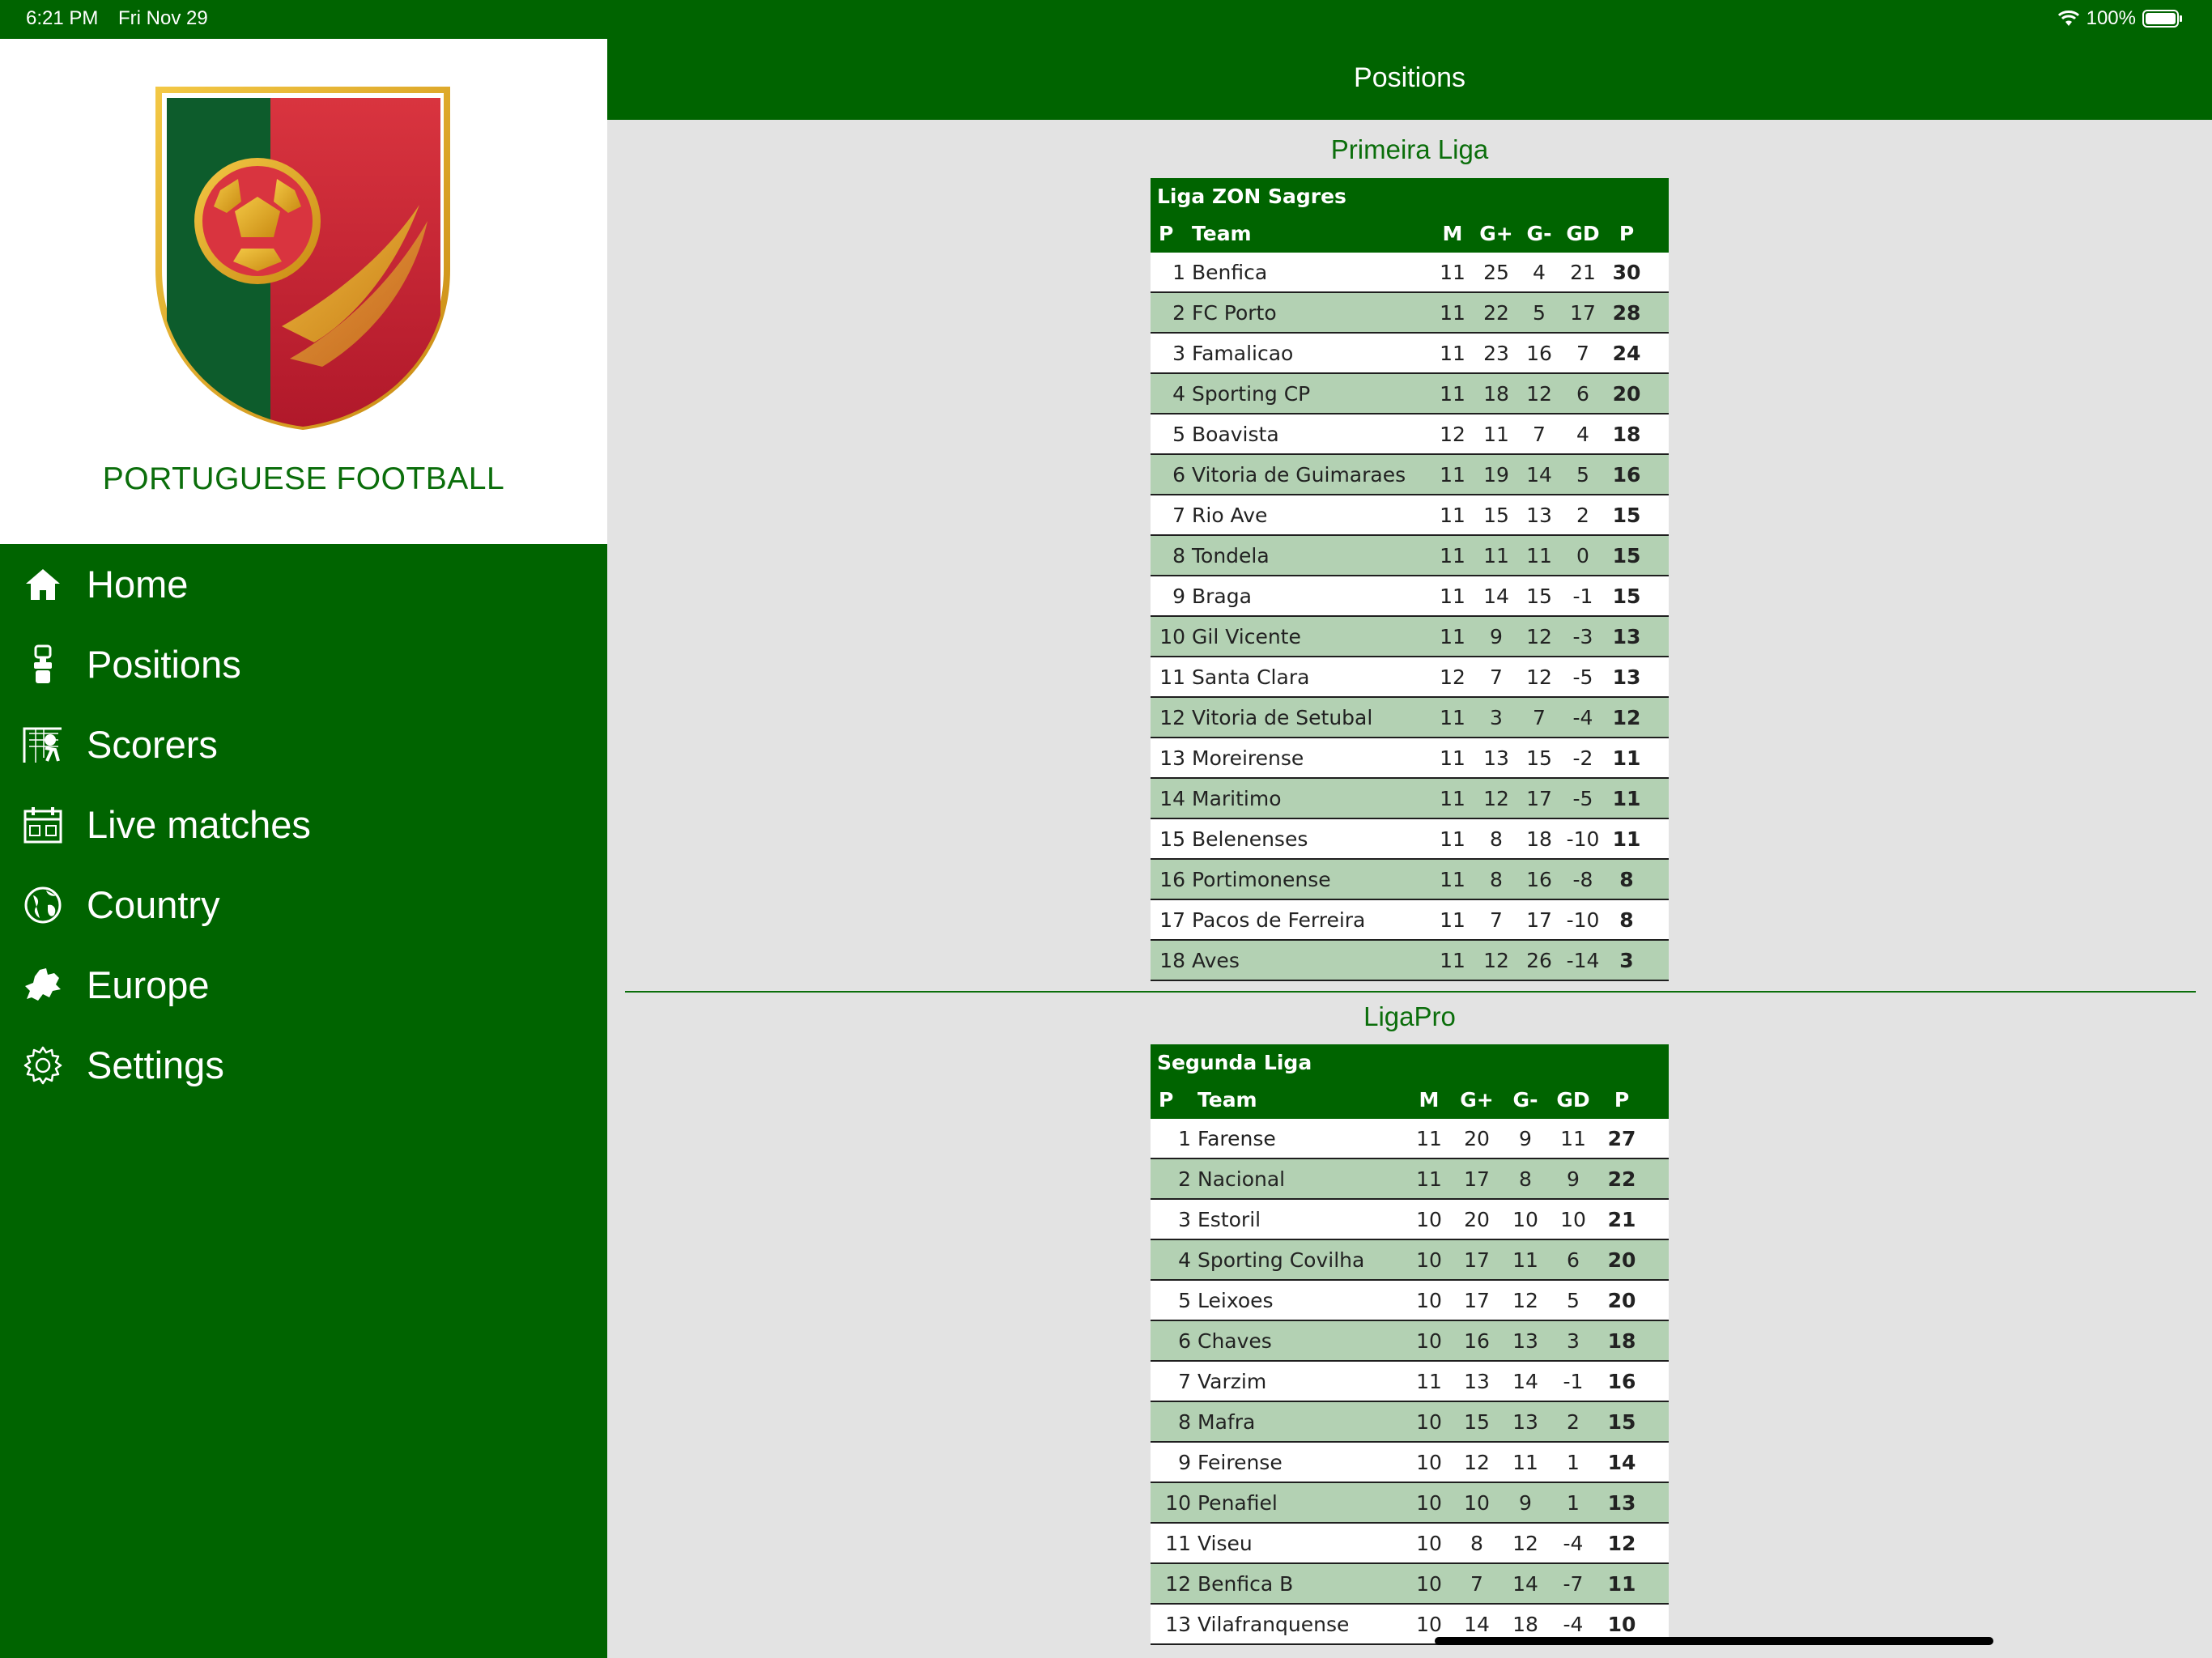 This screenshot has width=2212, height=1658. Describe the element at coordinates (1410, 1260) in the screenshot. I see `table-row: 4 Sporting Covilha 10 17 11 6 20` at that location.